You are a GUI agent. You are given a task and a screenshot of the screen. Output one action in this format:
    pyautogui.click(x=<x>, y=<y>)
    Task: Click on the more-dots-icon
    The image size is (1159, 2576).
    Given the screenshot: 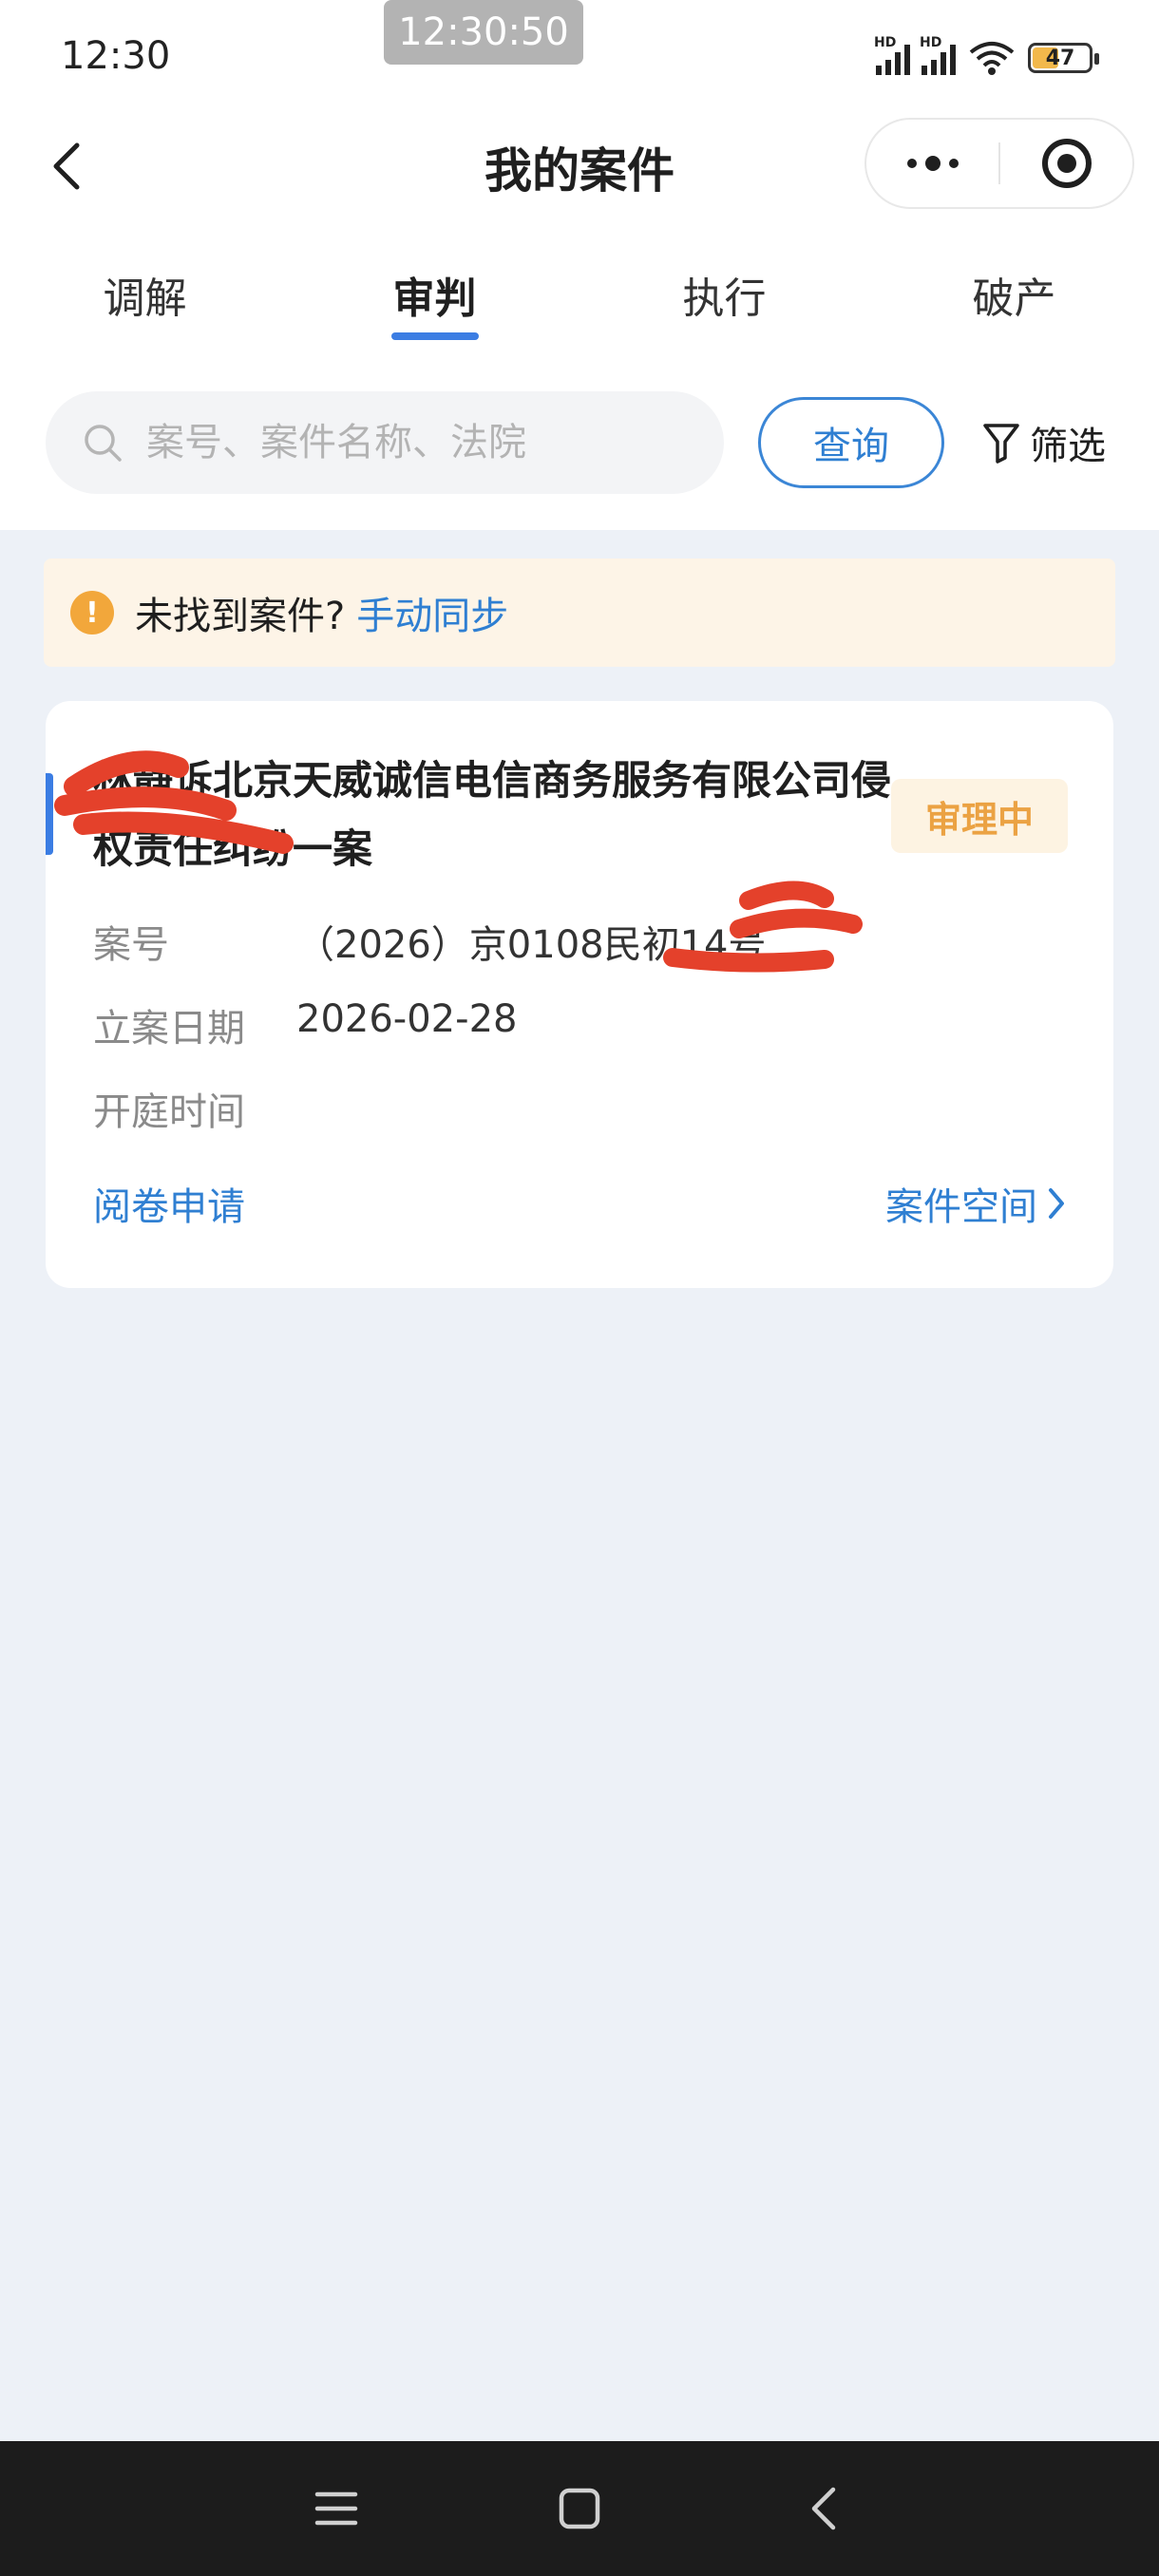 What is the action you would take?
    pyautogui.click(x=932, y=163)
    